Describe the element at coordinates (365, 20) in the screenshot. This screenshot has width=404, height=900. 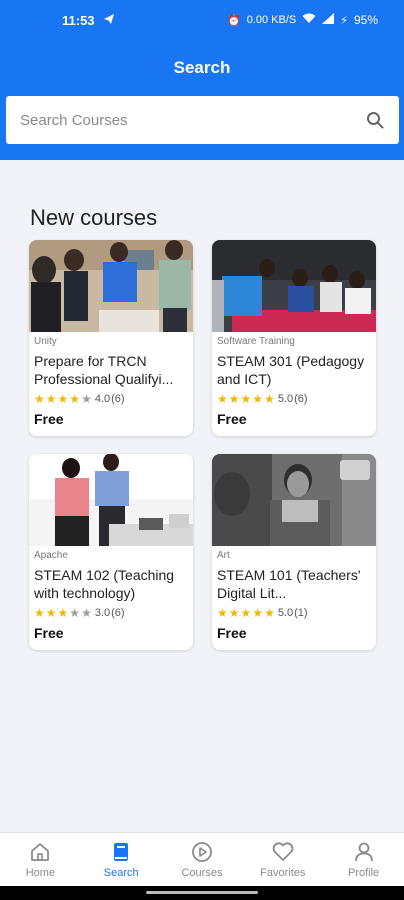
I see `battery-level: 95%` at that location.